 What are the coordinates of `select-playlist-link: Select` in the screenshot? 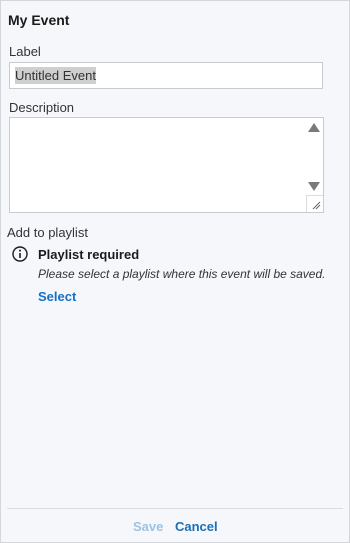 It's located at (57, 296).